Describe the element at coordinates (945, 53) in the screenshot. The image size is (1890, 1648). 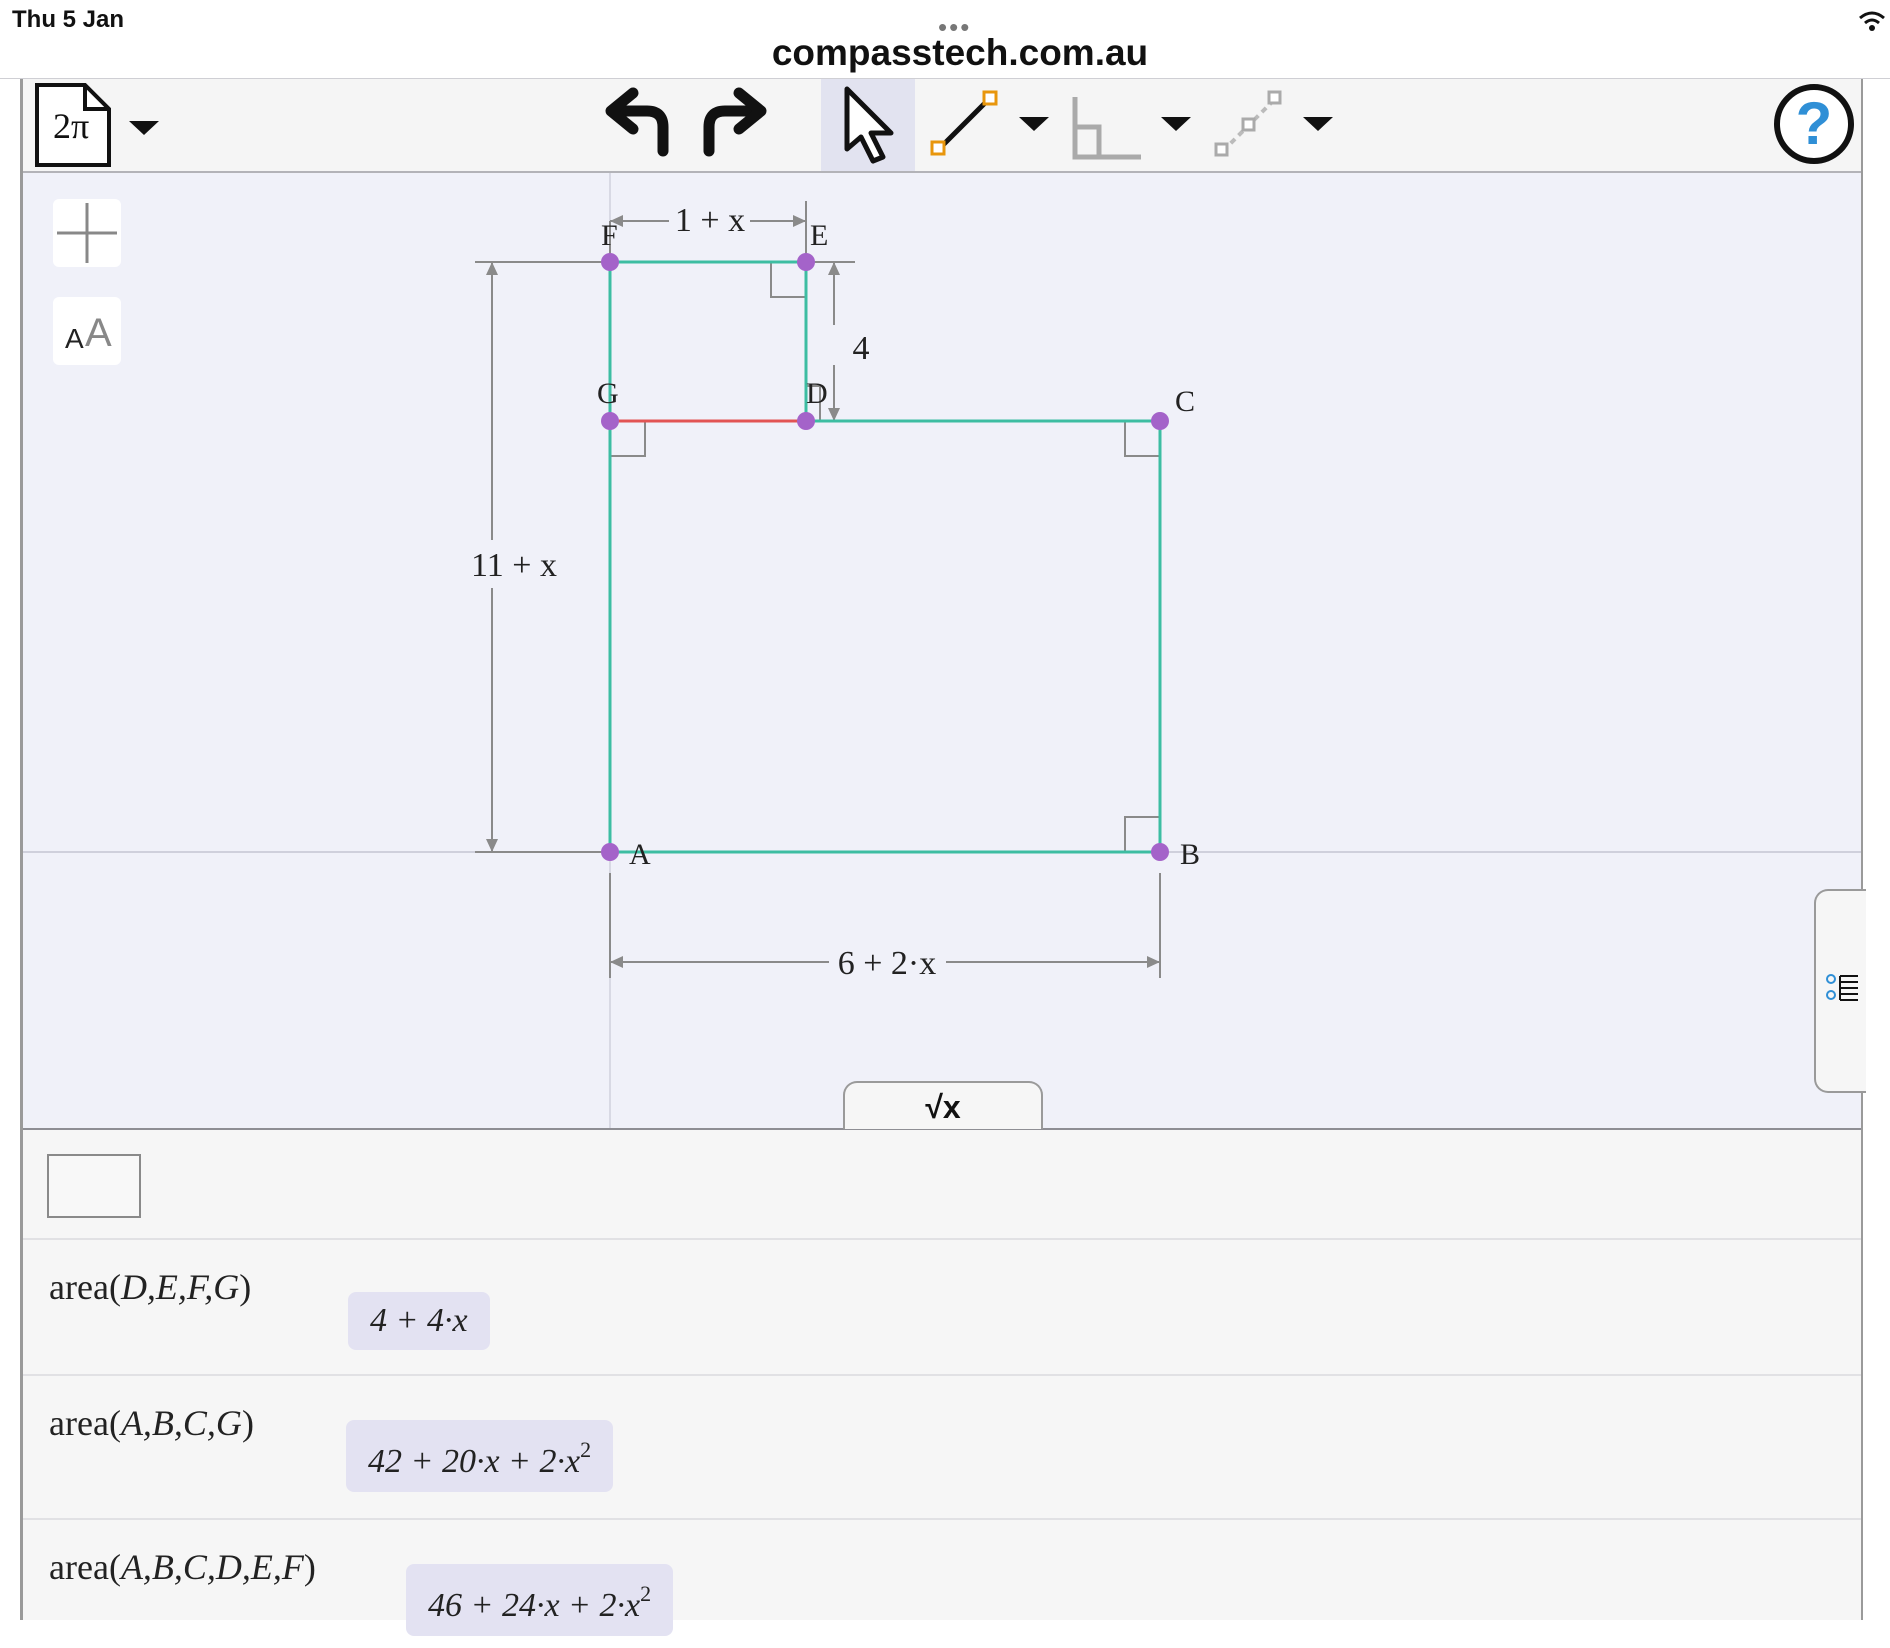
I see `url-label: compasstech.com.au` at that location.